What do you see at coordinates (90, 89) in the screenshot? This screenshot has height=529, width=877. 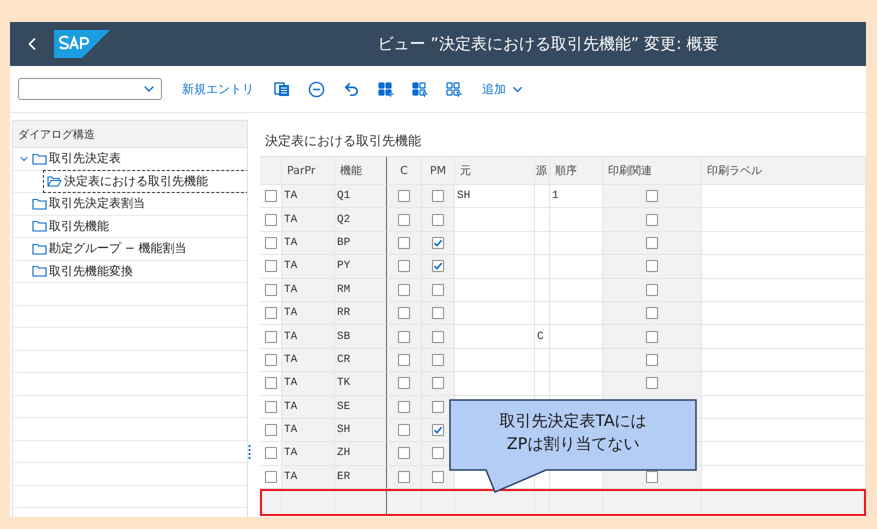 I see `dropdown-field` at bounding box center [90, 89].